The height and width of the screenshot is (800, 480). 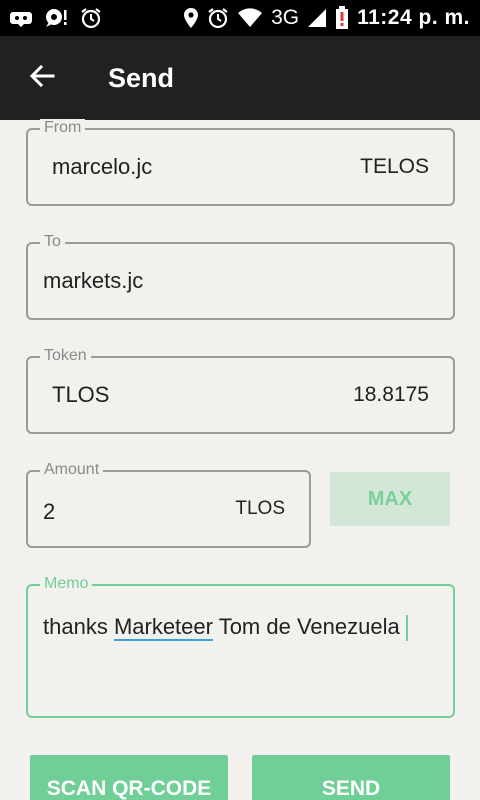 I want to click on amount-value: 2, so click(x=49, y=511).